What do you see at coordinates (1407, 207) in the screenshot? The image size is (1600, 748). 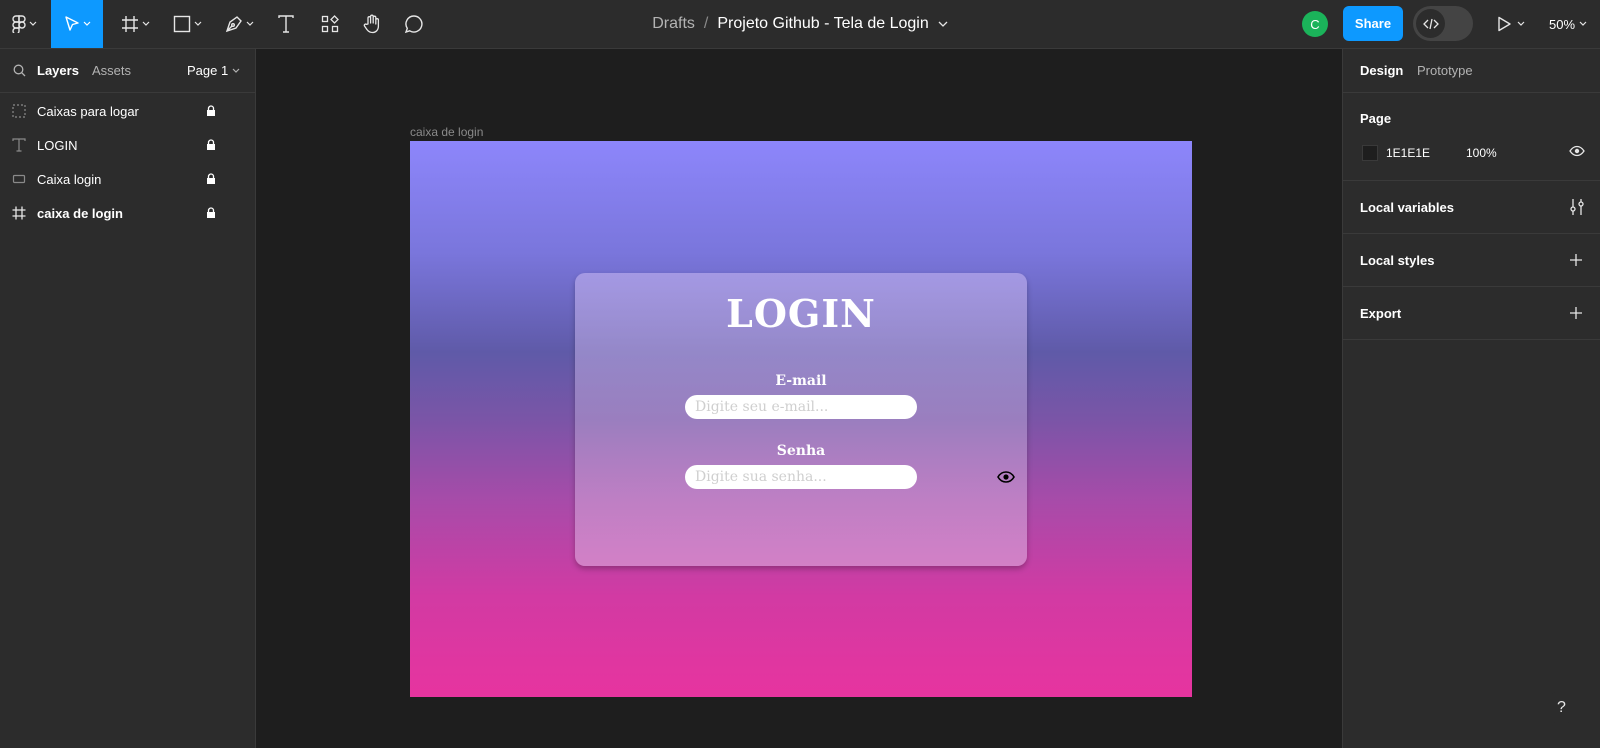 I see `local-variables-title: Local variables` at bounding box center [1407, 207].